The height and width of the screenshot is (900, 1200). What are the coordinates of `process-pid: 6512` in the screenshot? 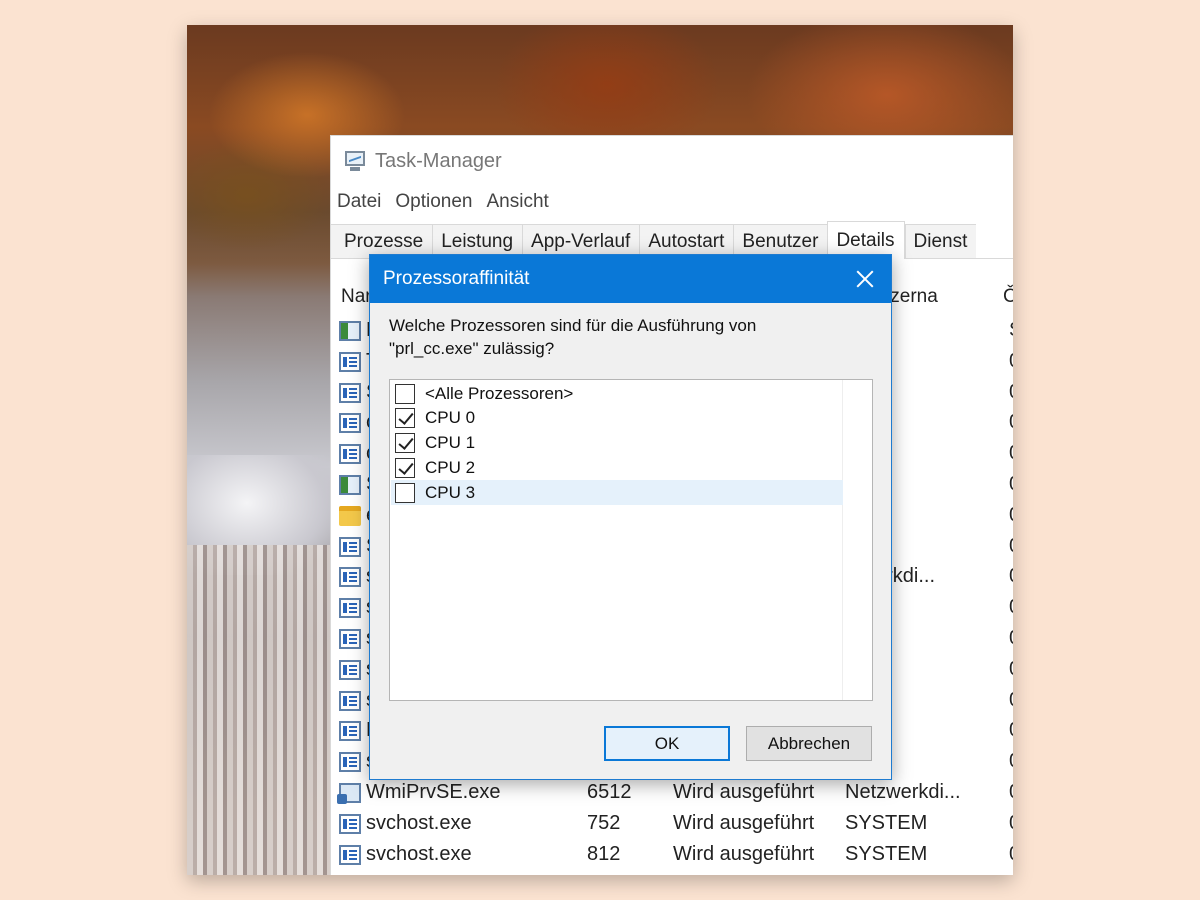 It's located at (609, 791).